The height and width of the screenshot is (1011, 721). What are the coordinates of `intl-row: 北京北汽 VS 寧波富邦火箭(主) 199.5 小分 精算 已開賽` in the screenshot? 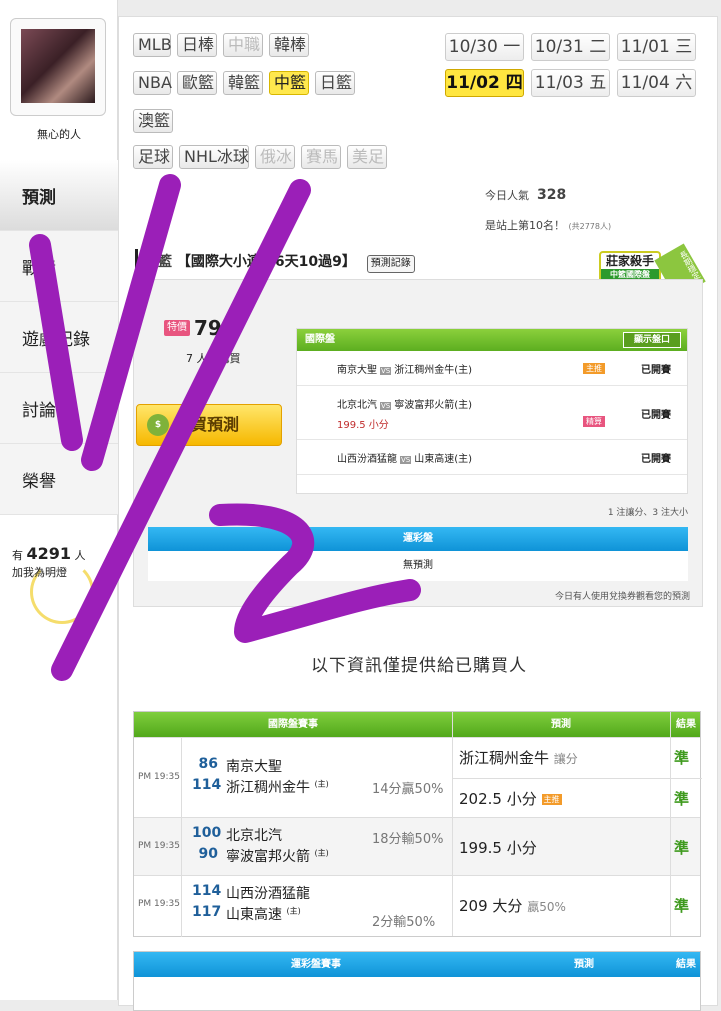 It's located at (492, 413).